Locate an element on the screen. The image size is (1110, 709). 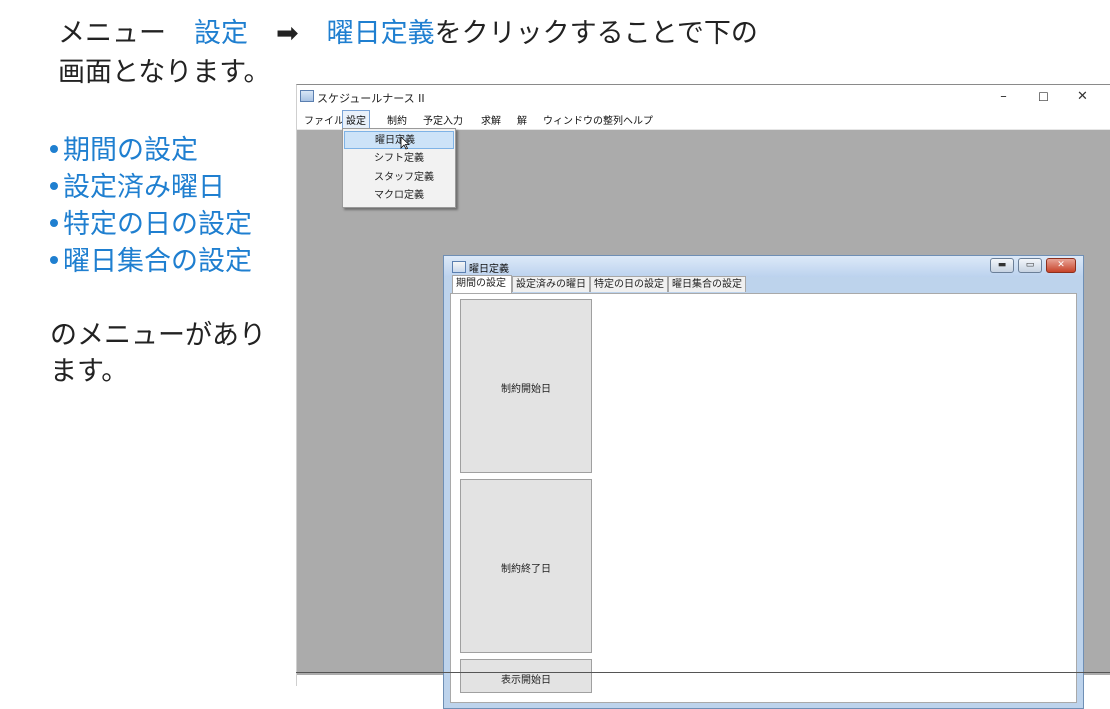
heading-setting-word: 設定 is located at coordinates (221, 33).